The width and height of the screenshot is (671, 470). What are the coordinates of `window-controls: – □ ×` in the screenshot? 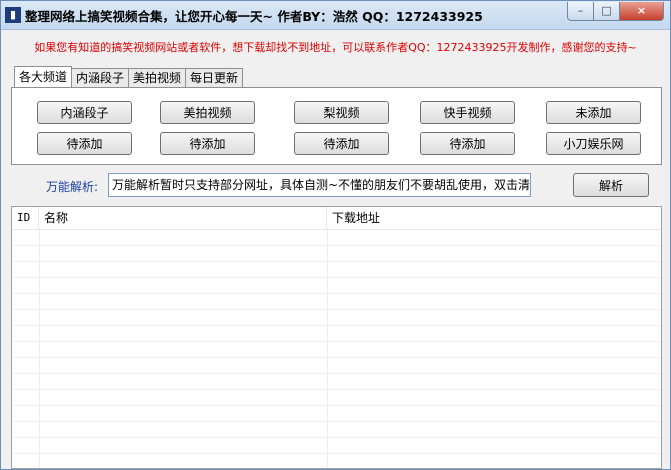 It's located at (615, 11).